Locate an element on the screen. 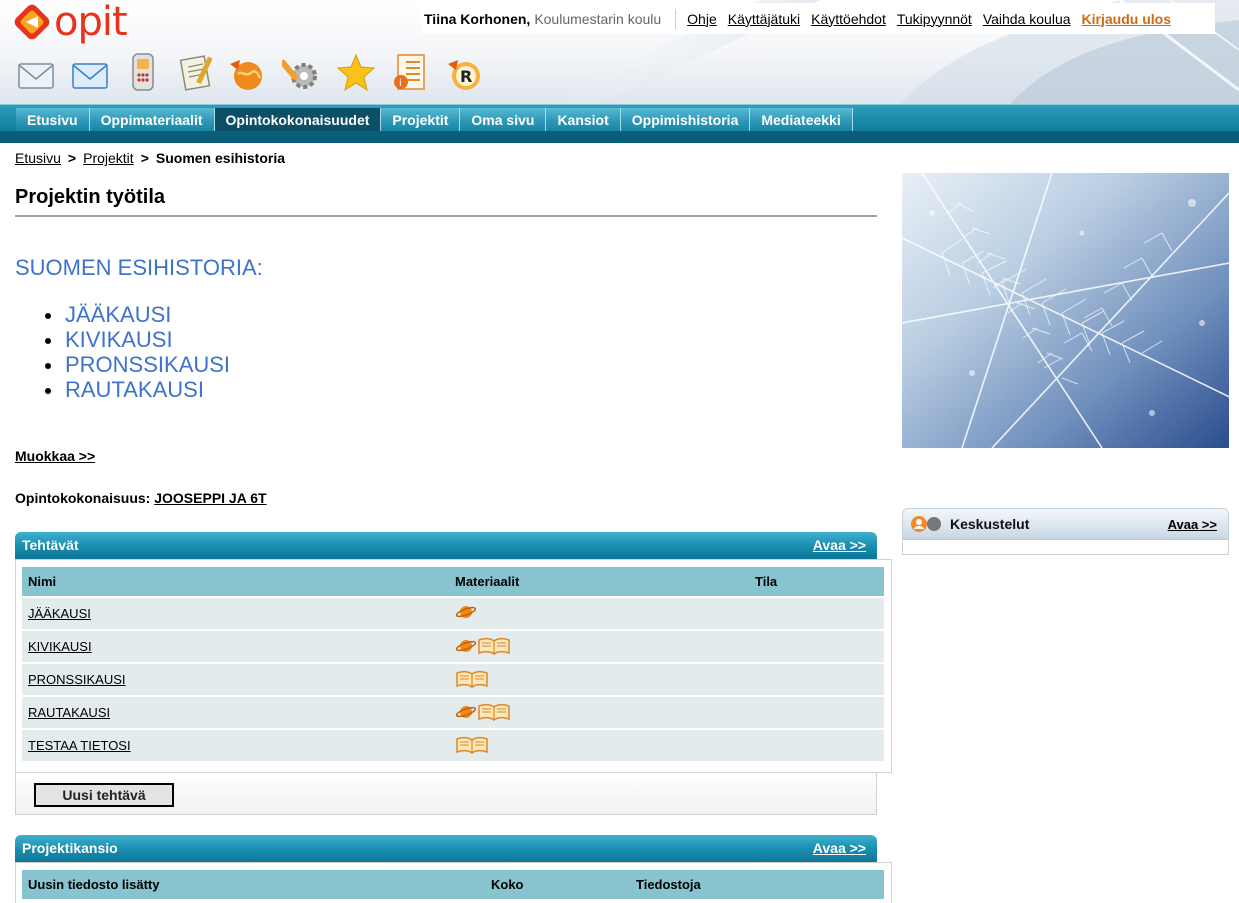 Image resolution: width=1239 pixels, height=903 pixels. project-heading: SUOMEN ESIHISTORIA: is located at coordinates (139, 267).